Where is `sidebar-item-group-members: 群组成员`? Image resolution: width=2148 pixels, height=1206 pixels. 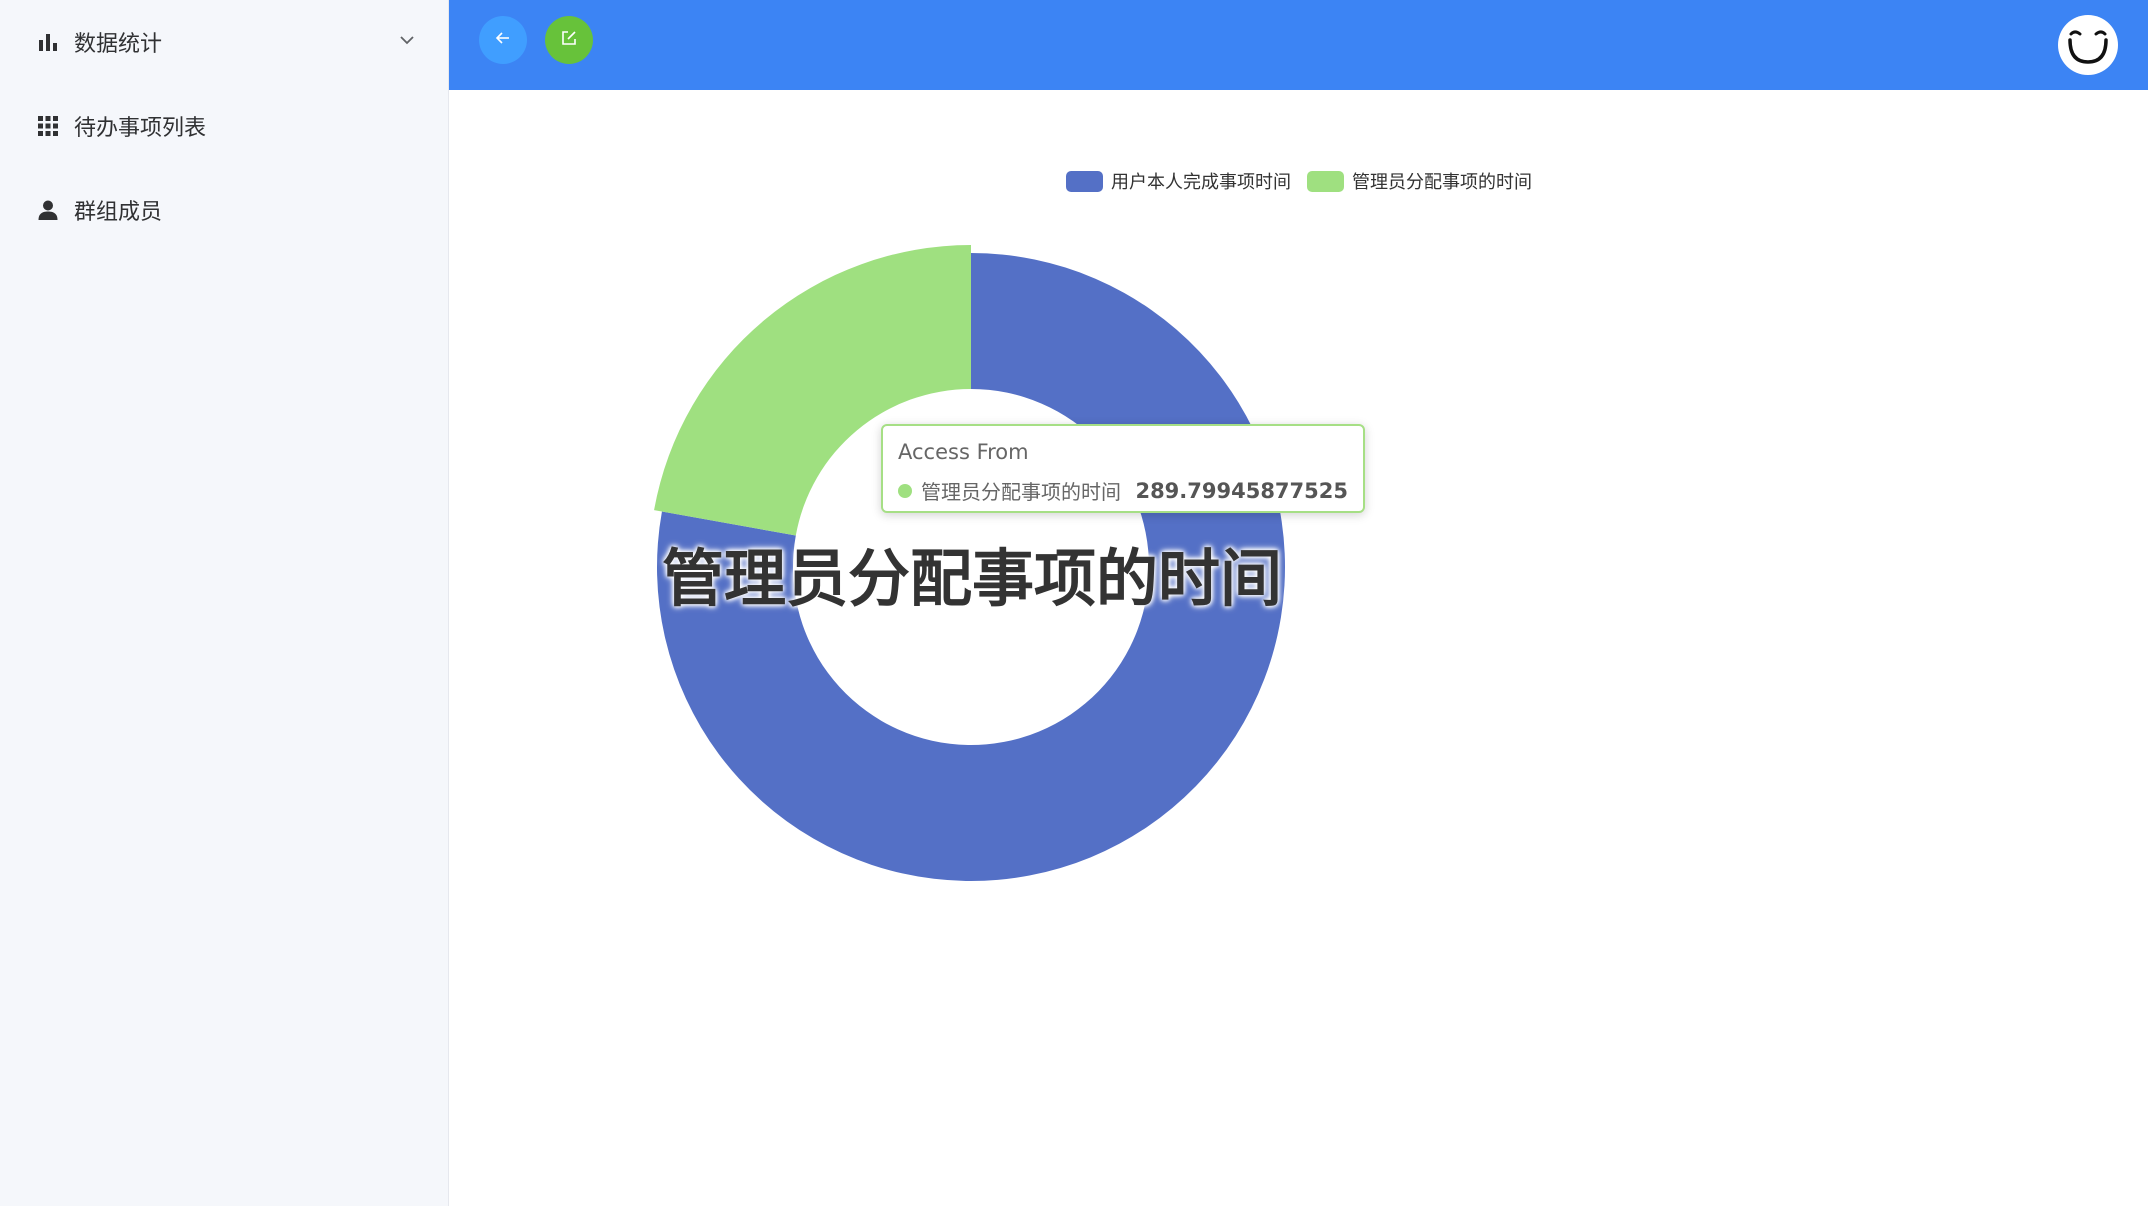
sidebar-item-group-members: 群组成员 is located at coordinates (224, 210).